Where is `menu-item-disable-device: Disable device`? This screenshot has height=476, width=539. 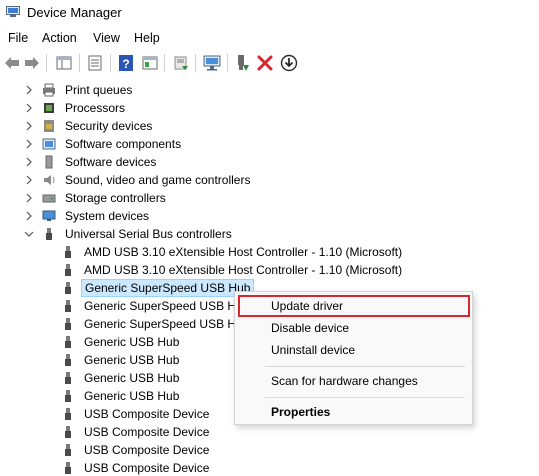 menu-item-disable-device: Disable device is located at coordinates (310, 328).